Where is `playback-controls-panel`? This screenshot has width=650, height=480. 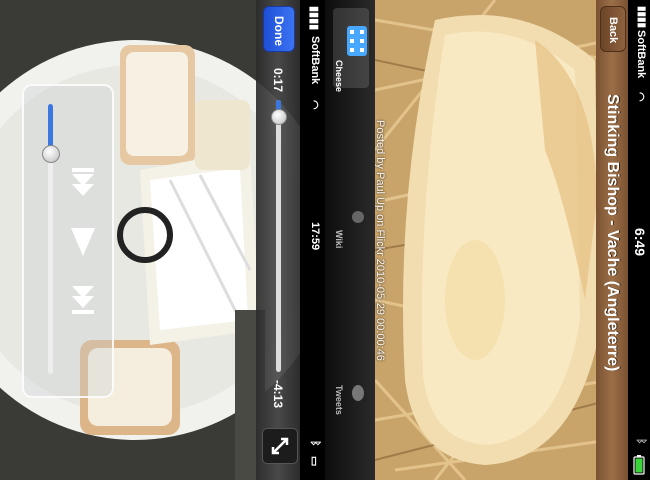 playback-controls-panel is located at coordinates (68, 241).